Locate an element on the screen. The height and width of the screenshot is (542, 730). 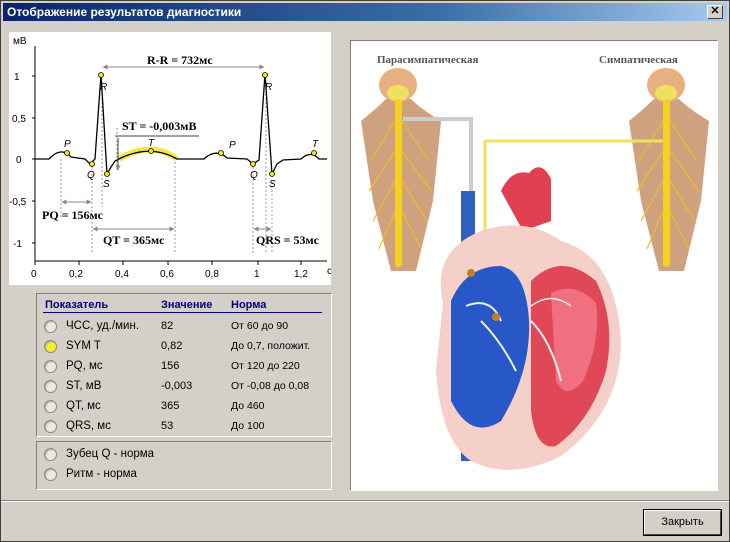
x-tick-label: 0,8 is located at coordinates (212, 274).